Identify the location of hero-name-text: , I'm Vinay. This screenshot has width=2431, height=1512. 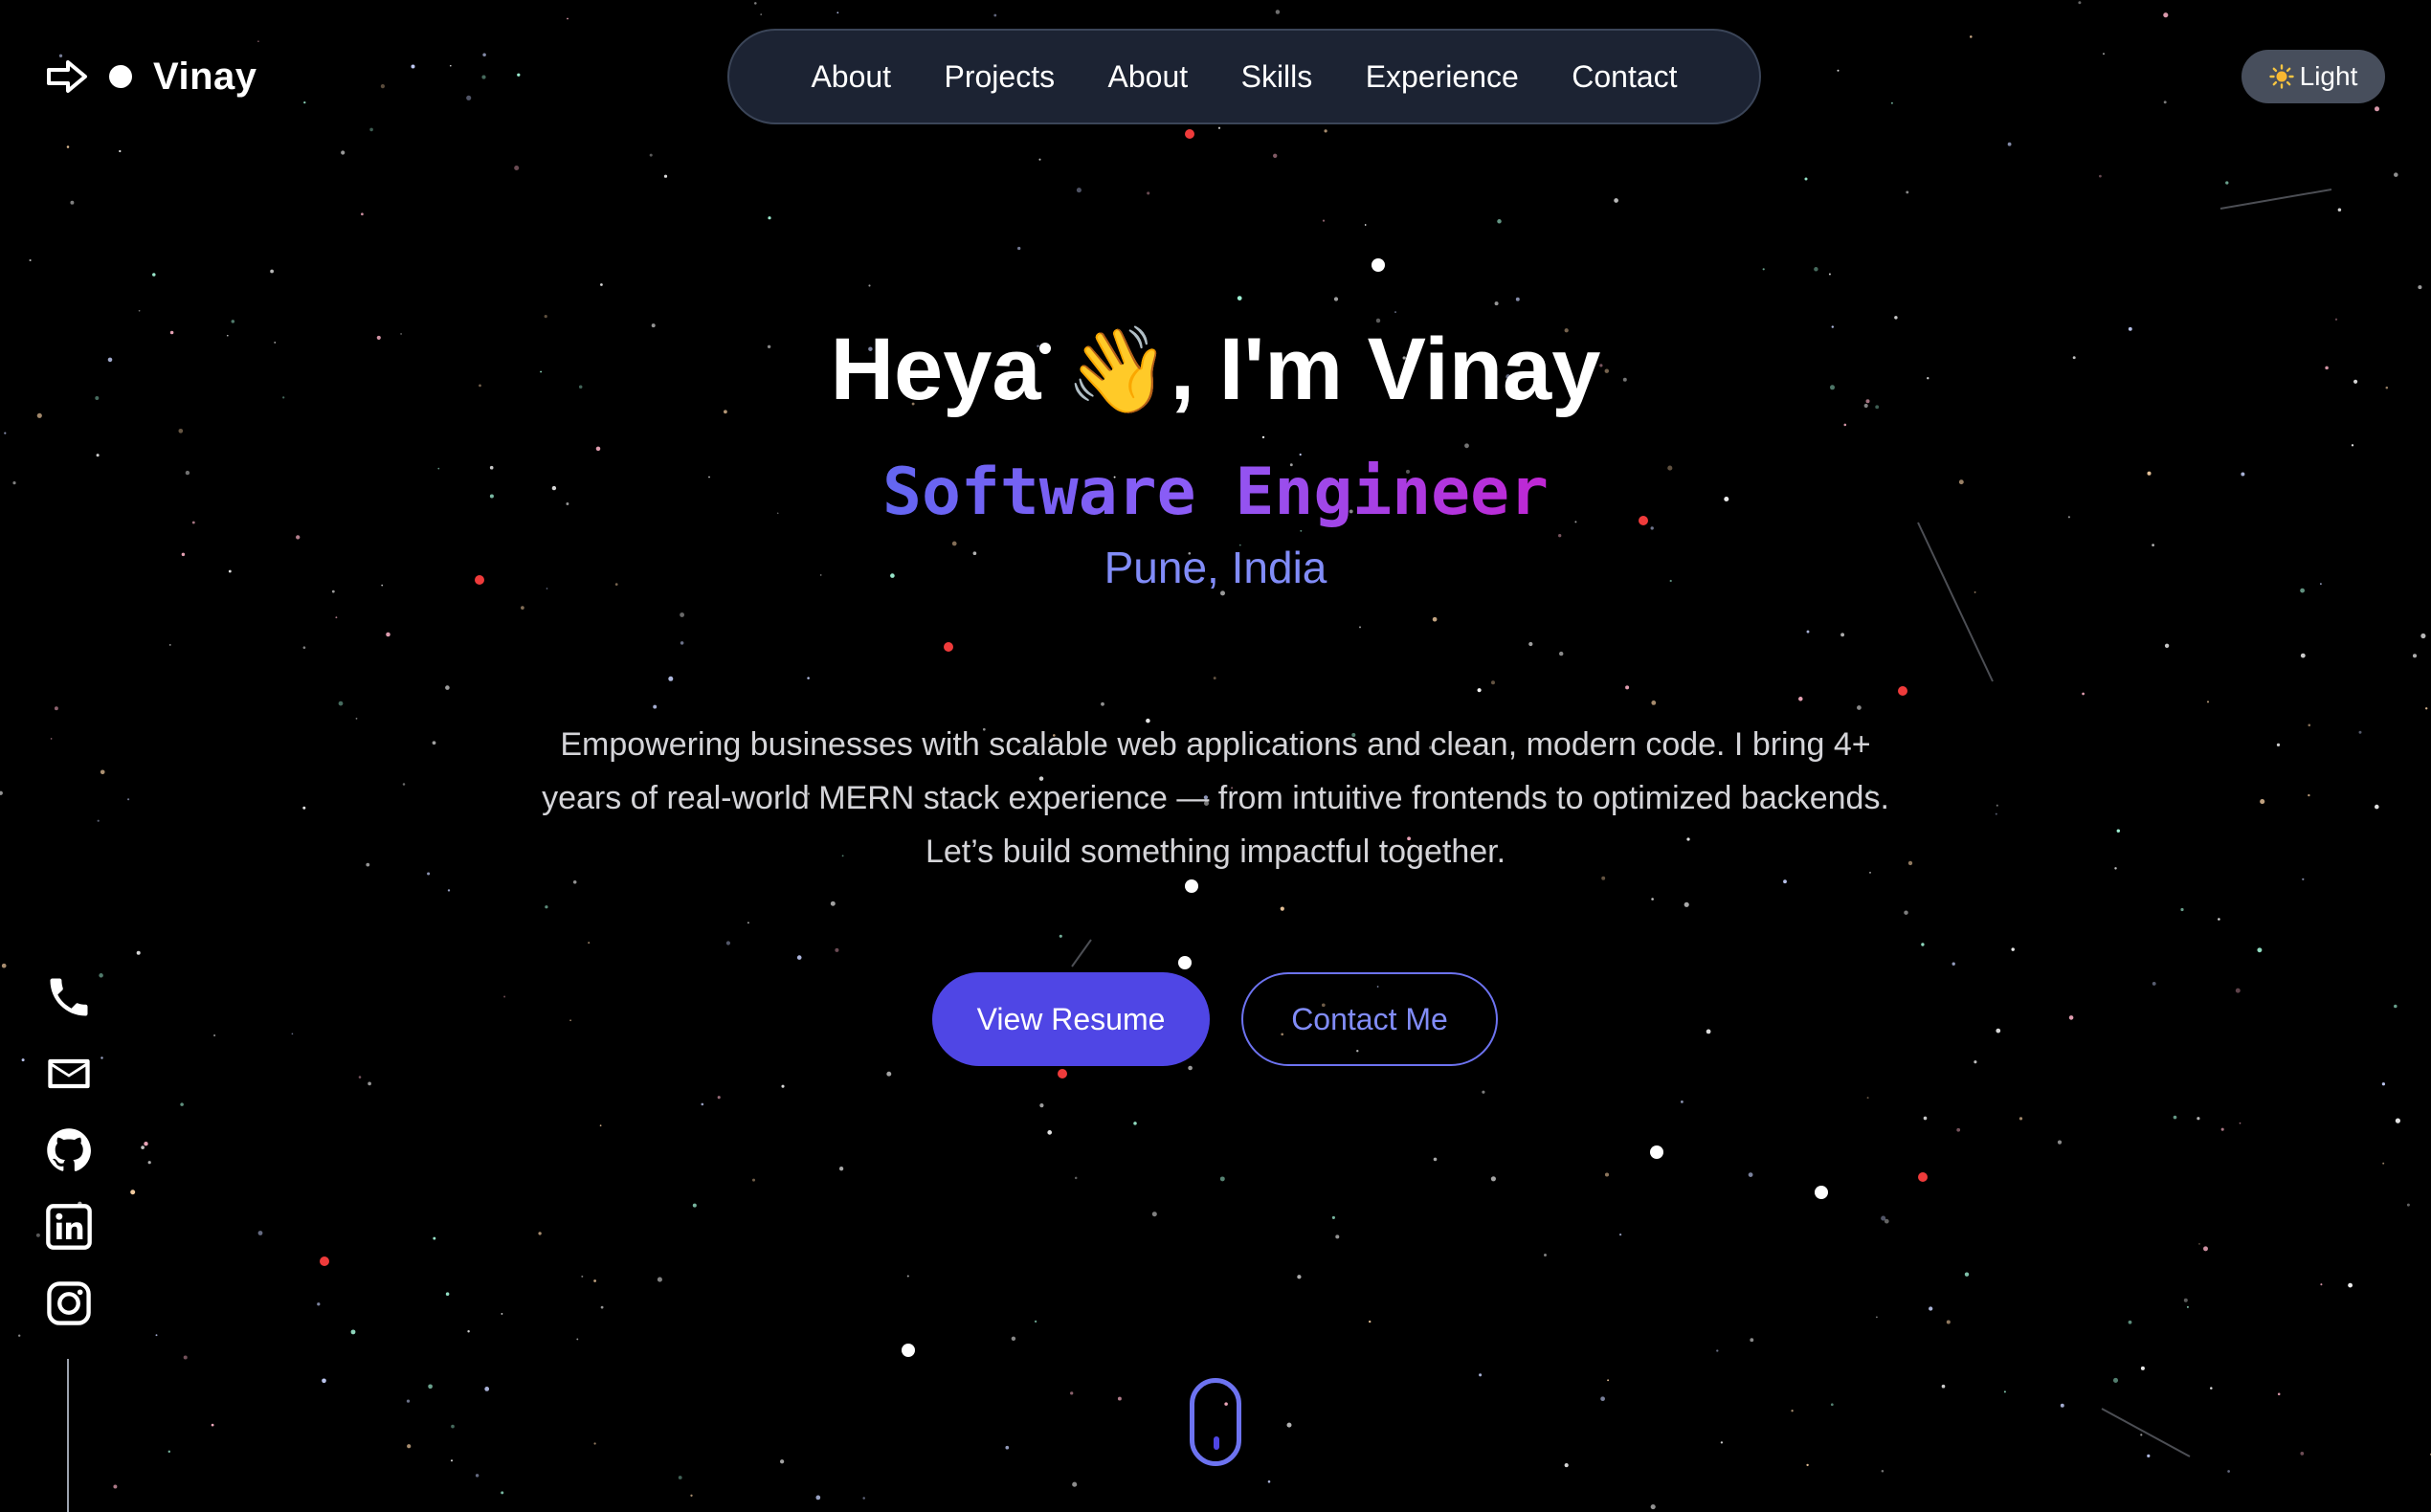
(1385, 369).